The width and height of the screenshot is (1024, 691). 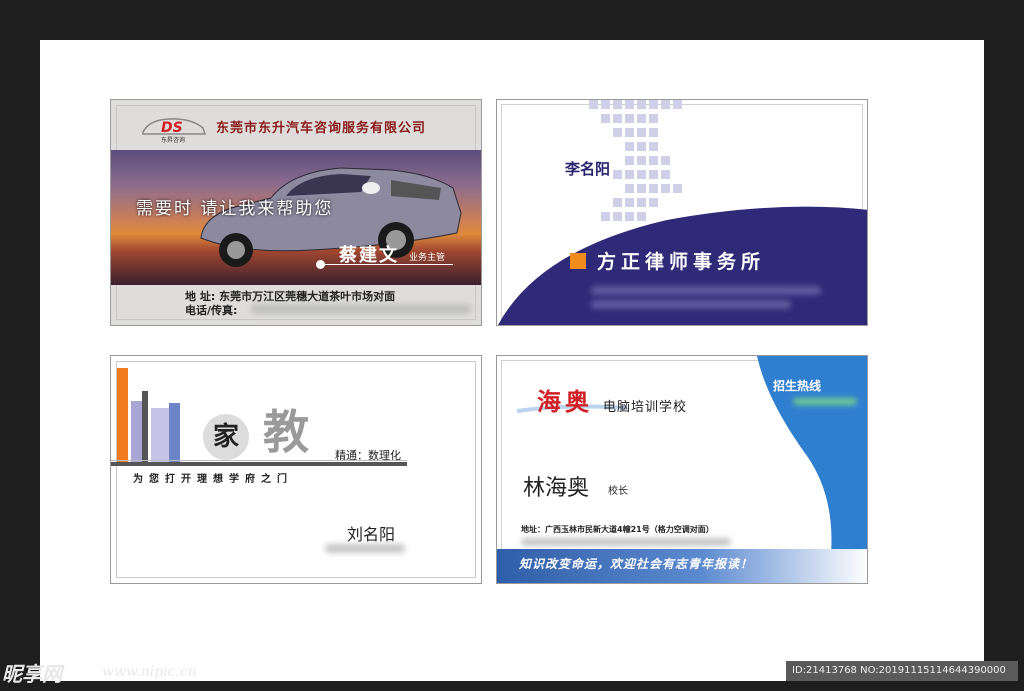 I want to click on person-name: 林海奥, so click(x=556, y=488).